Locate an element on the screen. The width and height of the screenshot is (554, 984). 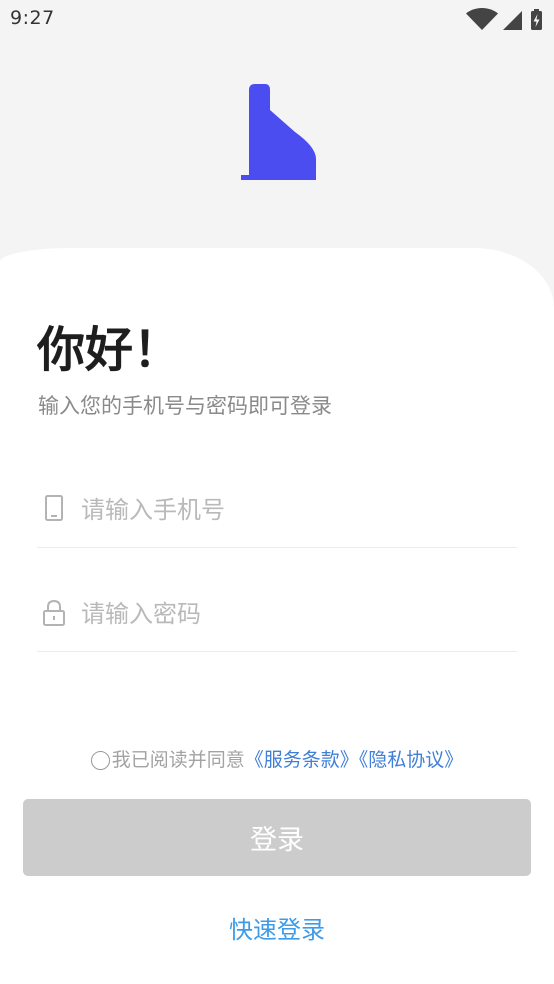
app-logo is located at coordinates (279, 133).